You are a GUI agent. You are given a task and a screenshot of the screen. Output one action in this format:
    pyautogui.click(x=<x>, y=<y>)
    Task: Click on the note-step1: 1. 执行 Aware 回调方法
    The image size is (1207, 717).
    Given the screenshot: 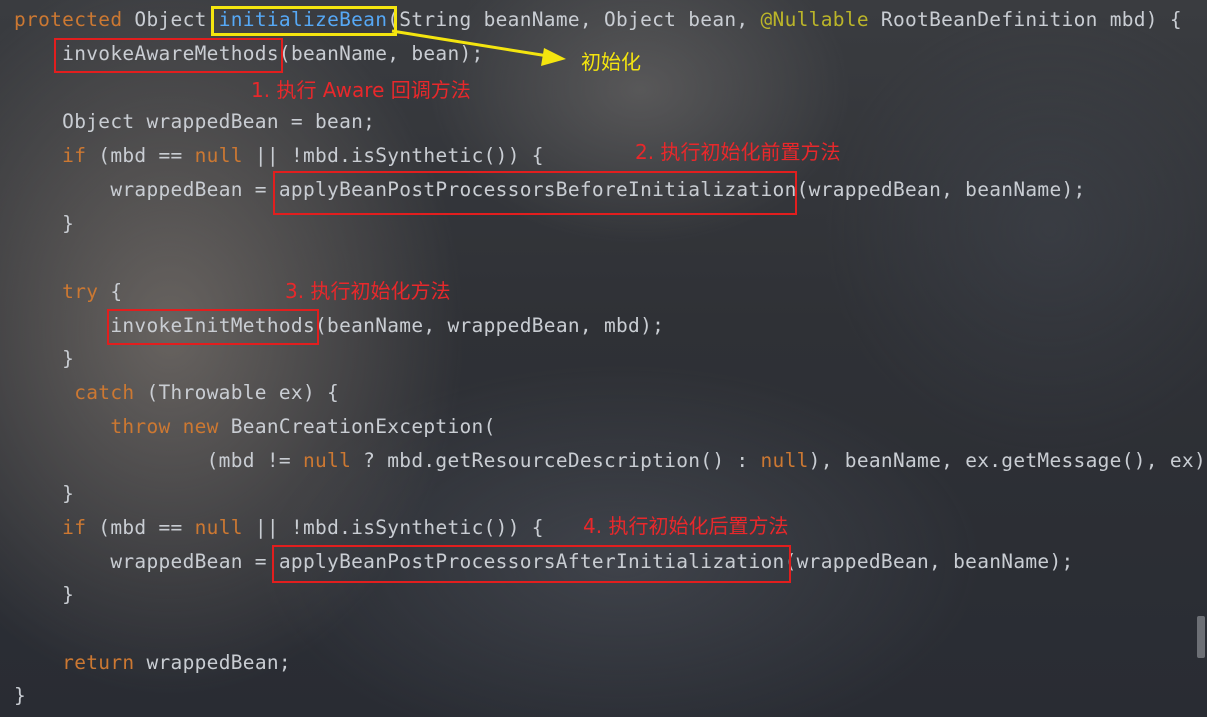 What is the action you would take?
    pyautogui.click(x=361, y=90)
    